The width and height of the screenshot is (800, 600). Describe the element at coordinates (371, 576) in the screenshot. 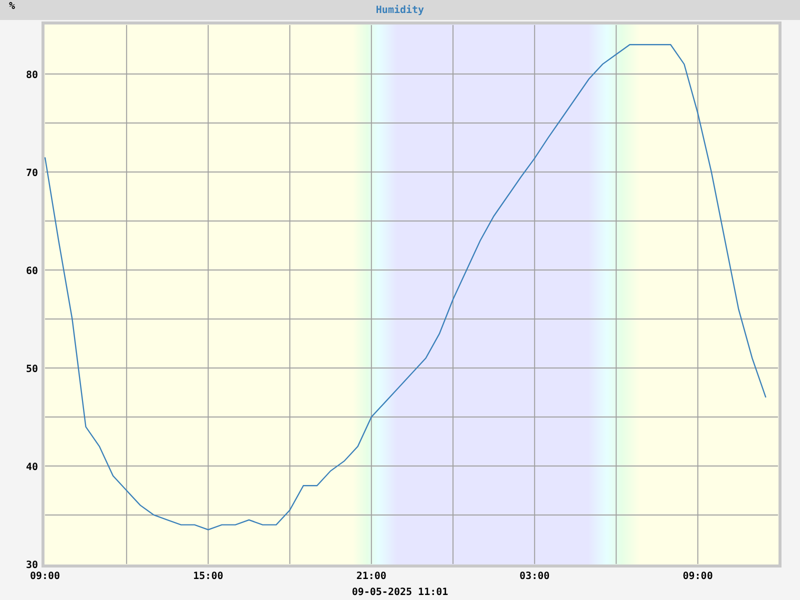

I see `x-tick-label: 21:00` at that location.